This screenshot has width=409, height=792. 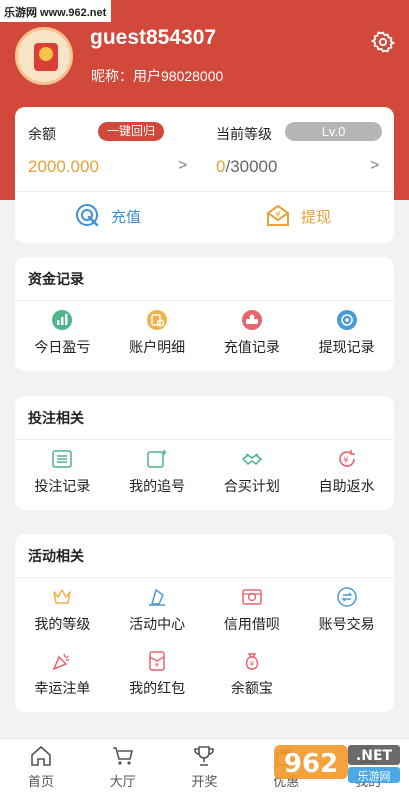 I want to click on exchange-icon, so click(x=346, y=597).